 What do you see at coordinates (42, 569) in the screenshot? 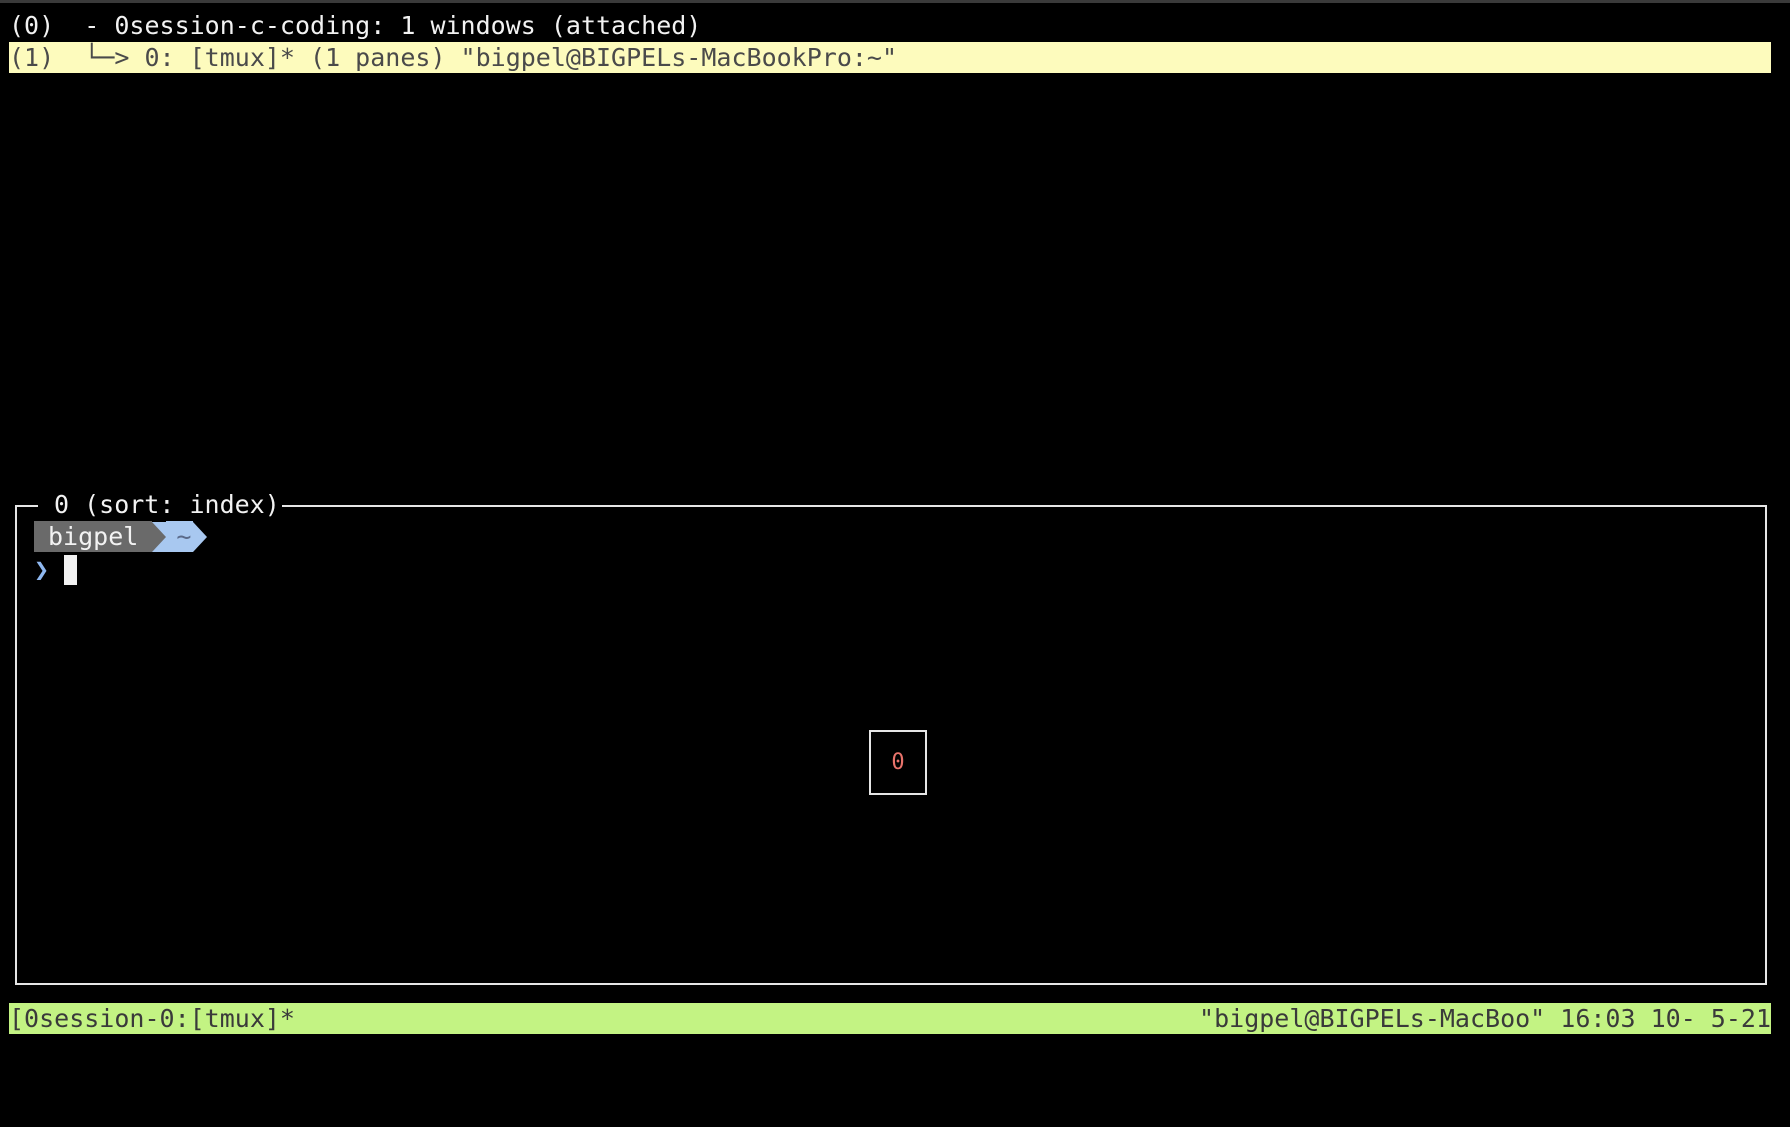
I see `prompt-chevron-icon: ❯` at bounding box center [42, 569].